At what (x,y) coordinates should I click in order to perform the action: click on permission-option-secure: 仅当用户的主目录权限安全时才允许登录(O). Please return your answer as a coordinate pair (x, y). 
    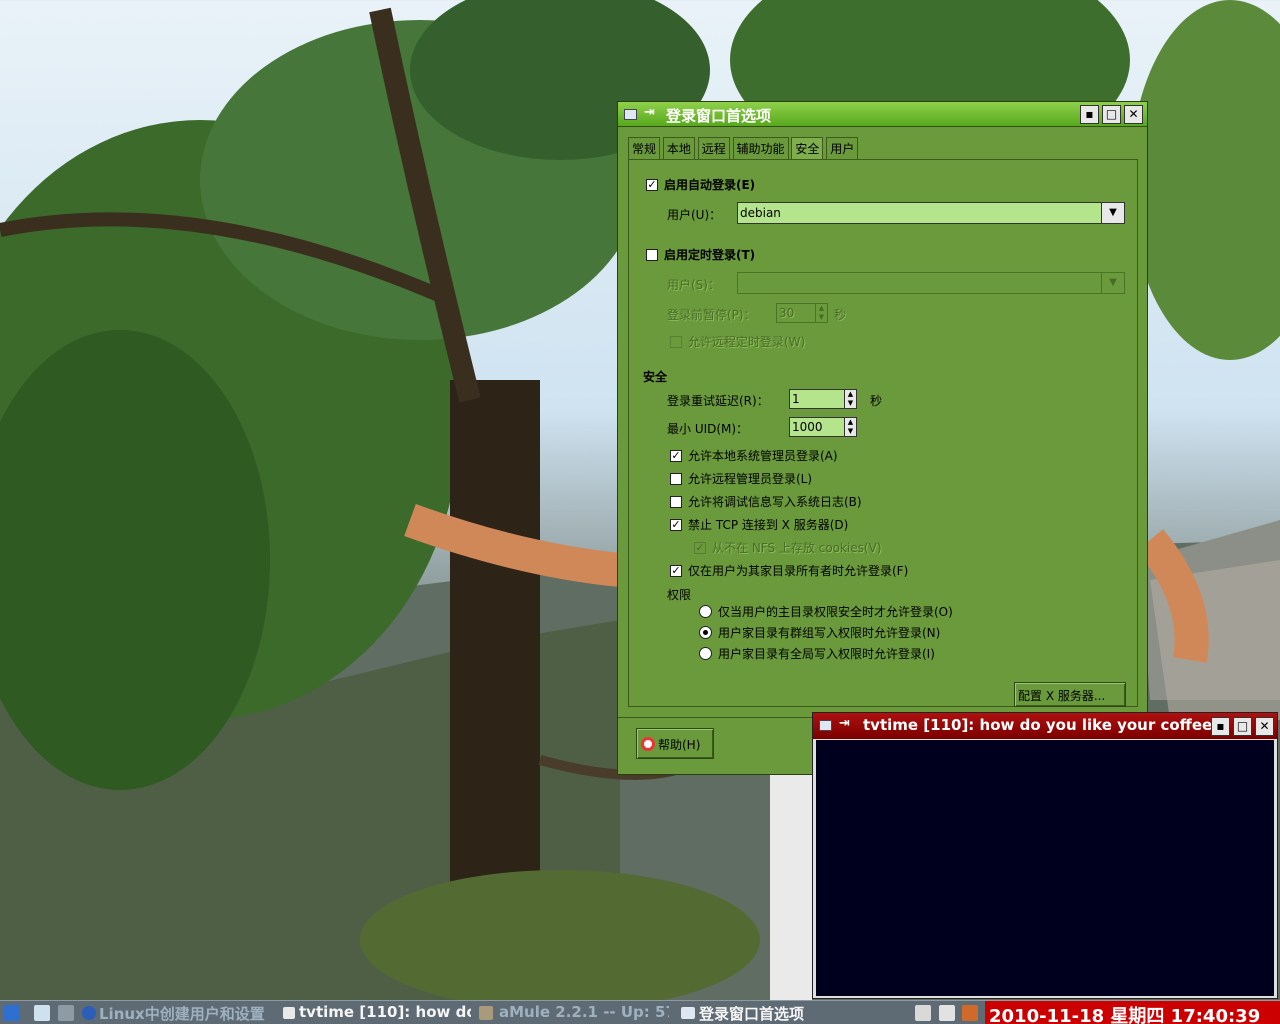
    Looking at the image, I should click on (835, 612).